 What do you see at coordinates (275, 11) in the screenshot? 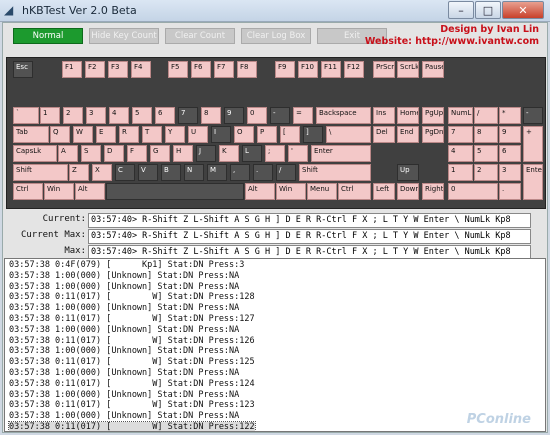
I see `title-bar: ◢ hKBTest Ver 2.0 Beta – □ ✕` at bounding box center [275, 11].